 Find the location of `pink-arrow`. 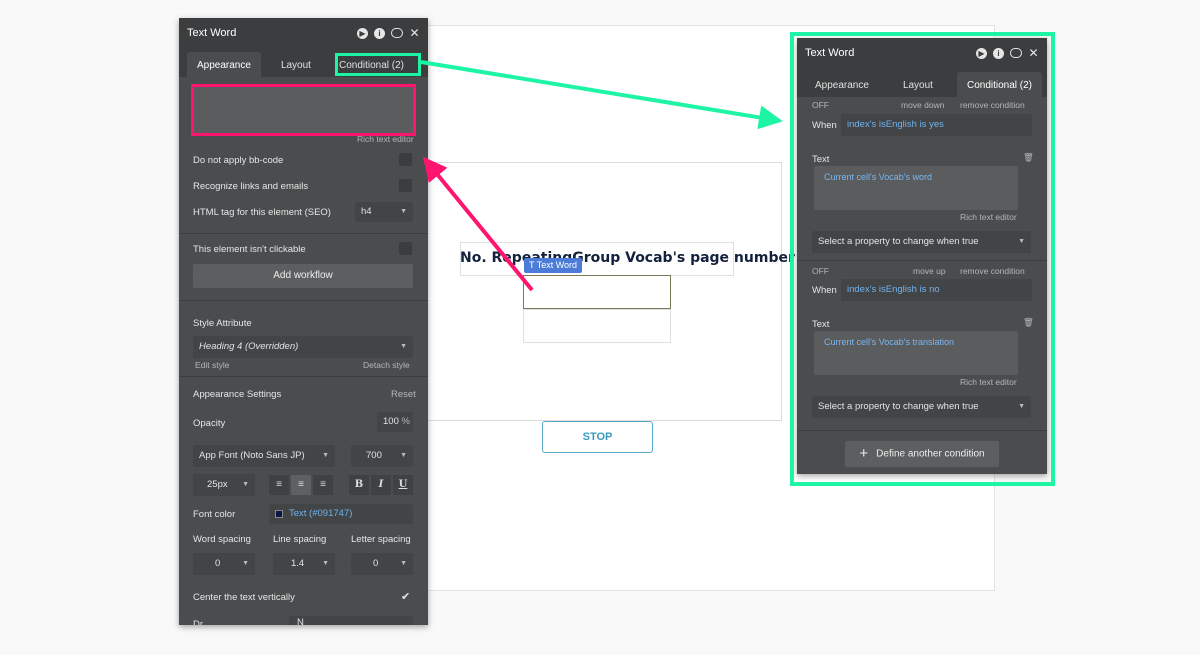

pink-arrow is located at coordinates (478, 224).